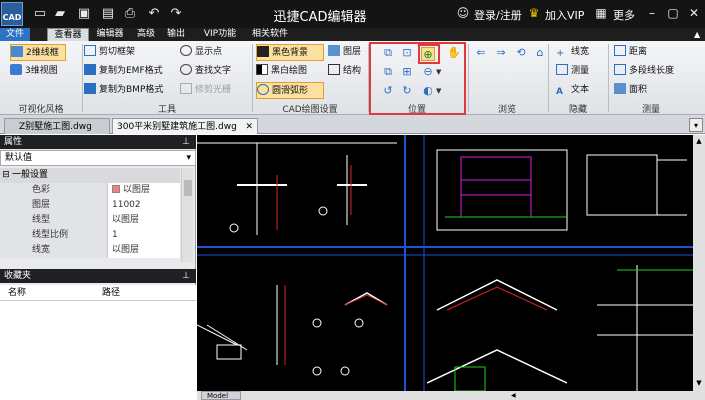  What do you see at coordinates (572, 90) in the screenshot?
I see `text-toggle: A 文本` at bounding box center [572, 90].